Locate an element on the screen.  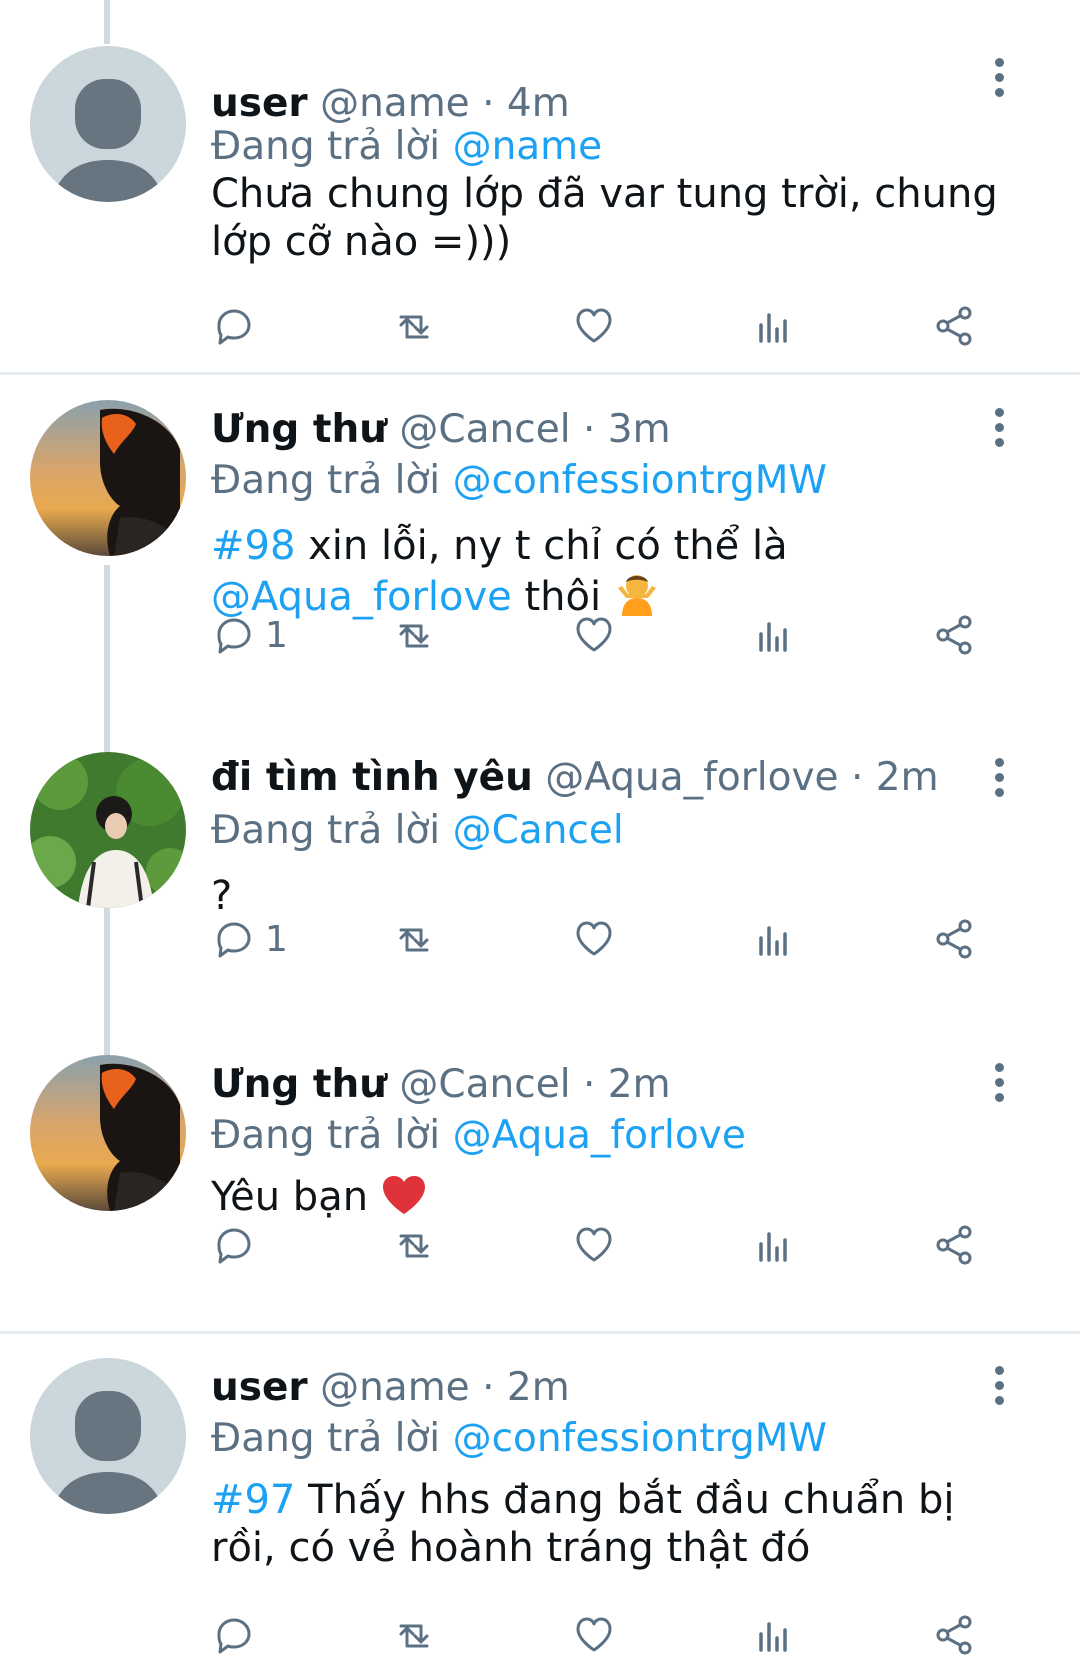
display-name: đi tìm tình yêu is located at coordinates (372, 777).